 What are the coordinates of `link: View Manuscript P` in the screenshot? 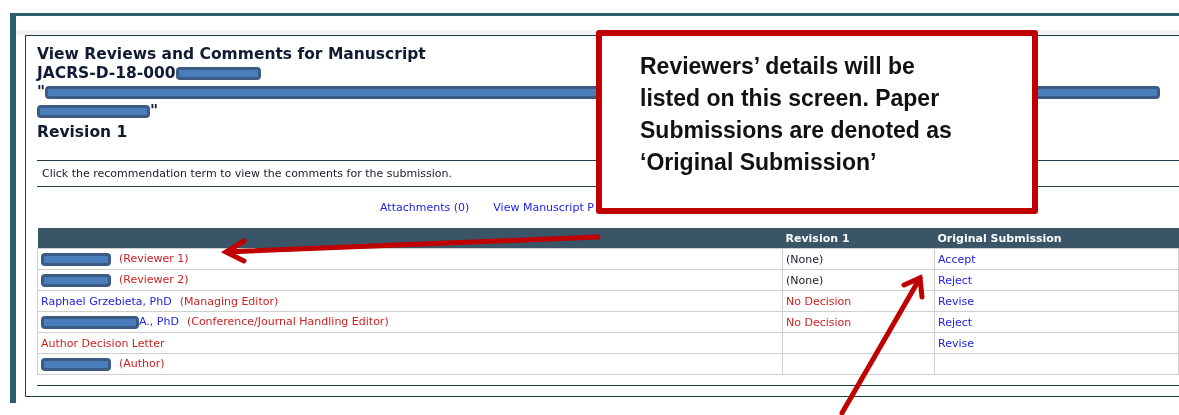 It's located at (543, 207).